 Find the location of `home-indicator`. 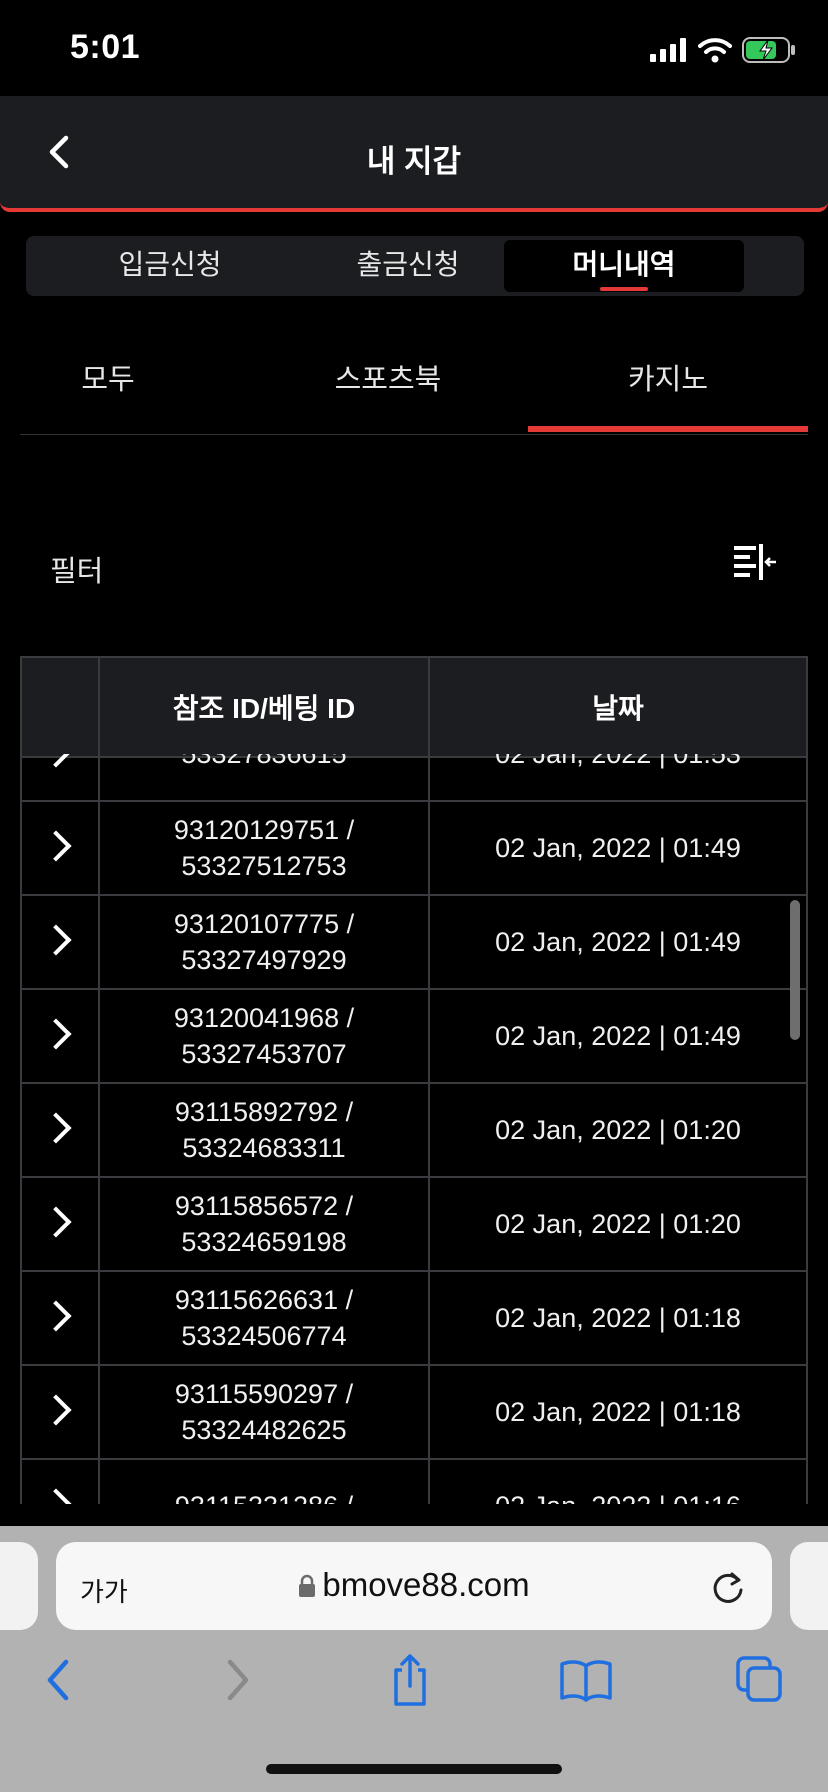

home-indicator is located at coordinates (414, 1769).